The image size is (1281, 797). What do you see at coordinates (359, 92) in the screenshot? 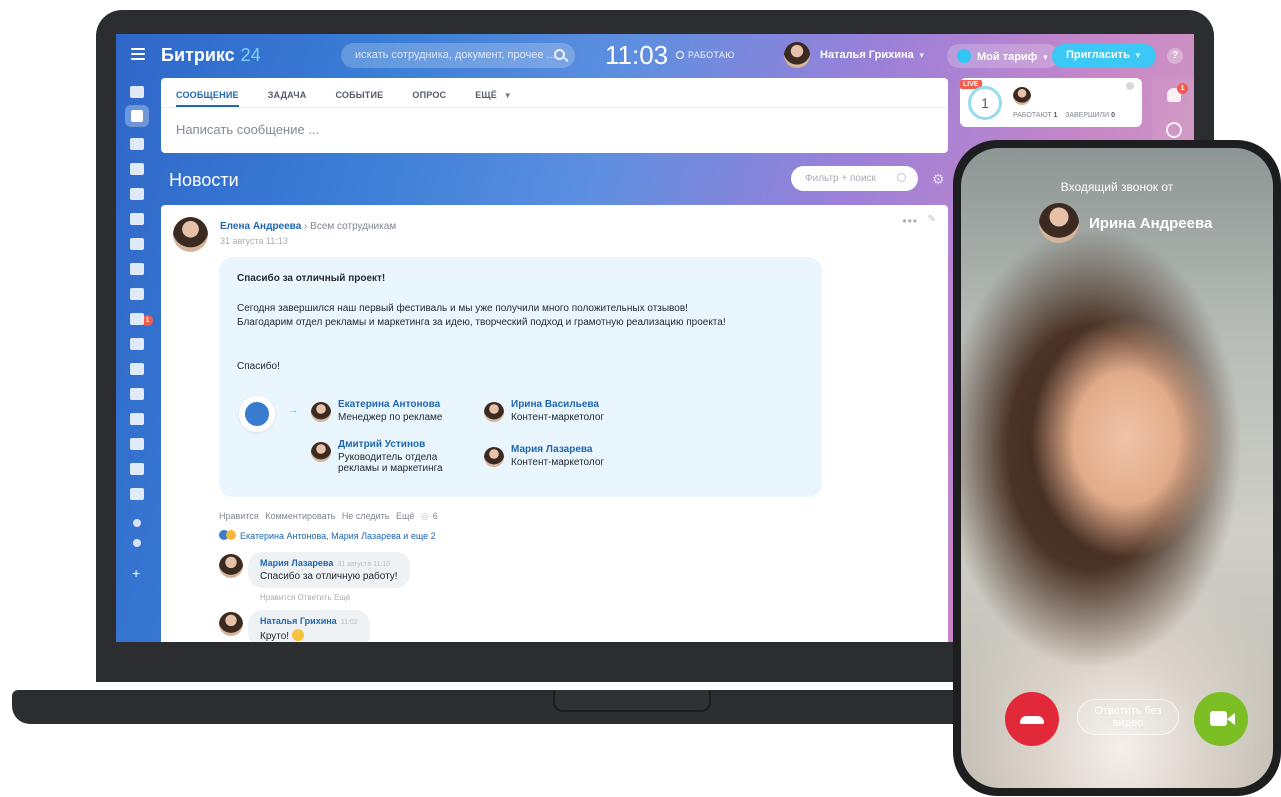
I see `tab-event: СОБЫТИЕ` at bounding box center [359, 92].